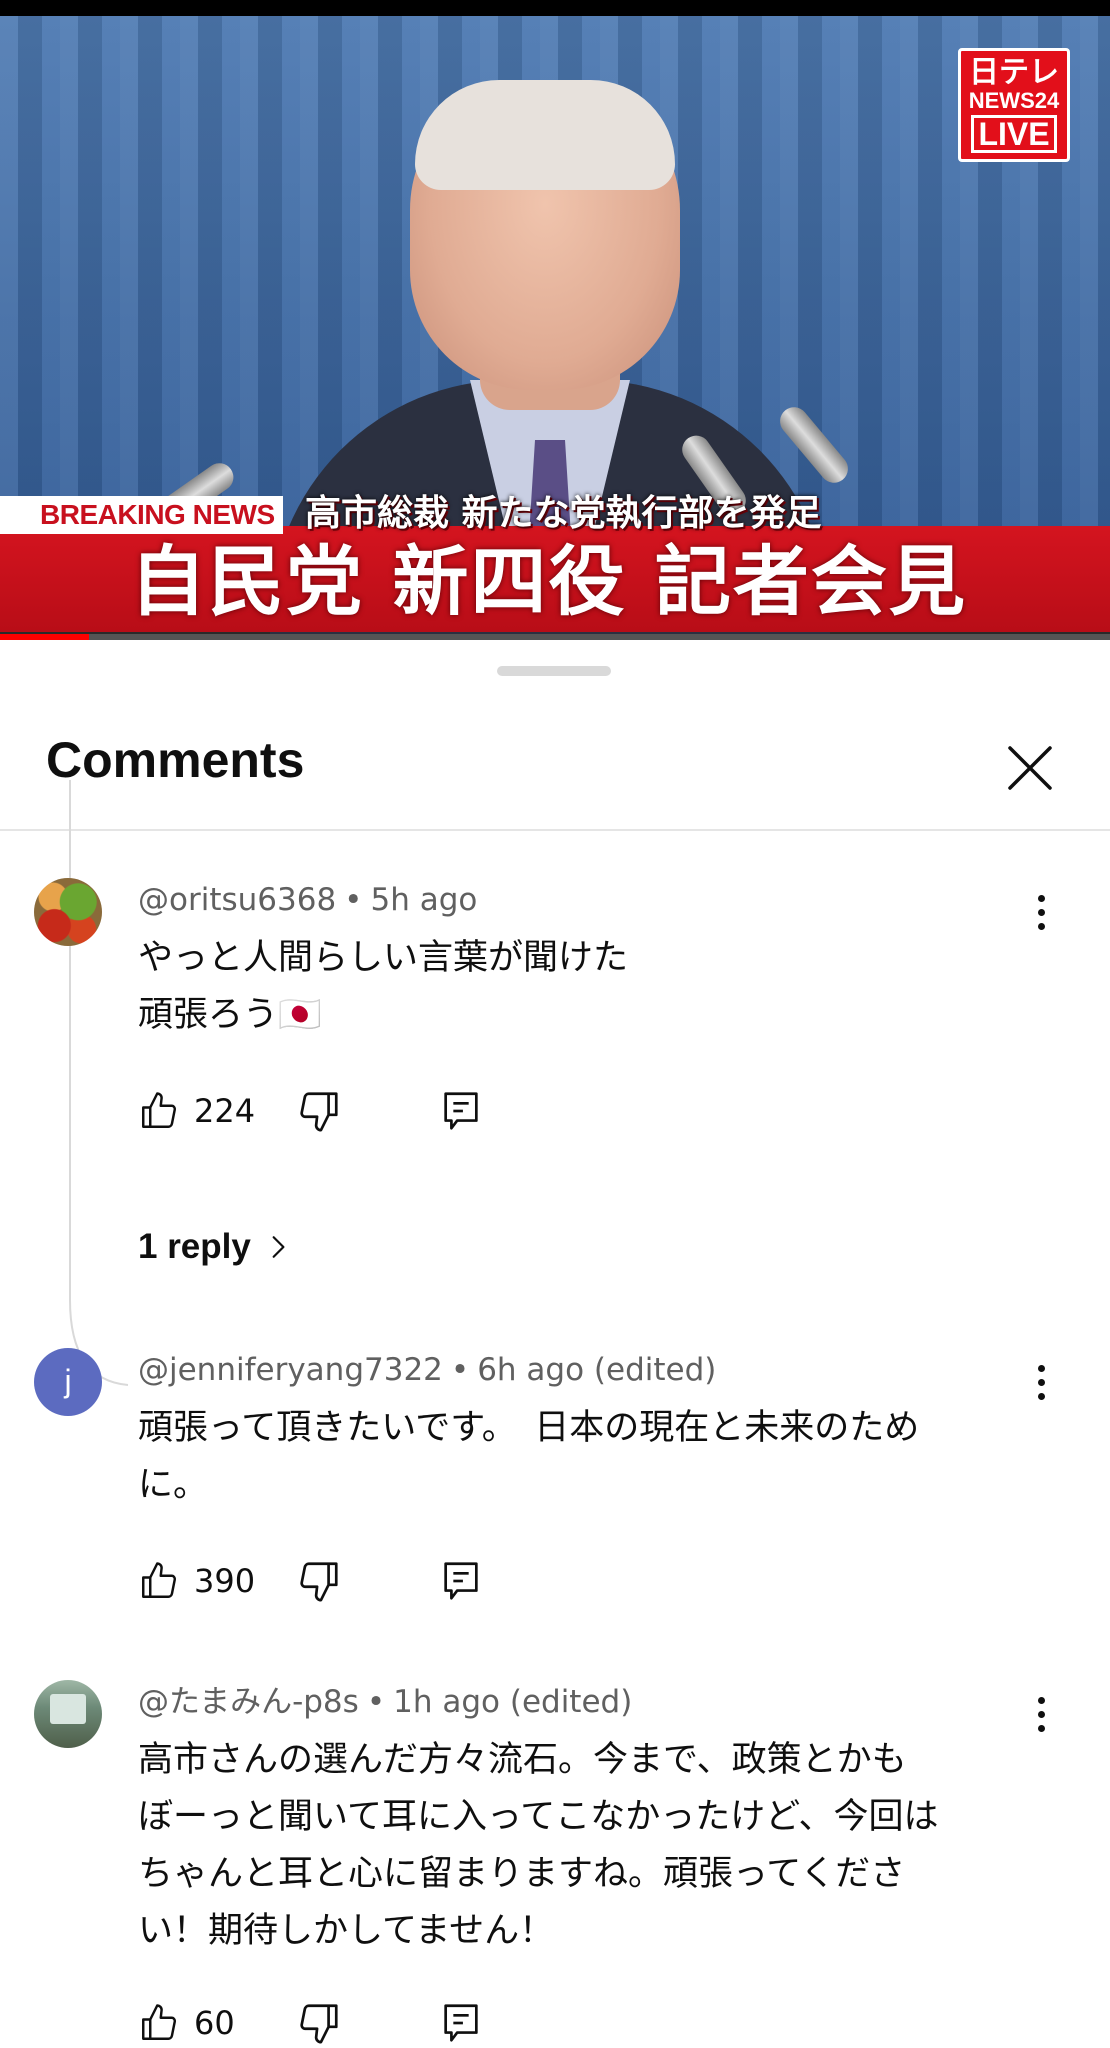 This screenshot has height=2048, width=1110. What do you see at coordinates (531, 1370) in the screenshot?
I see `comment-time: 6h ago` at bounding box center [531, 1370].